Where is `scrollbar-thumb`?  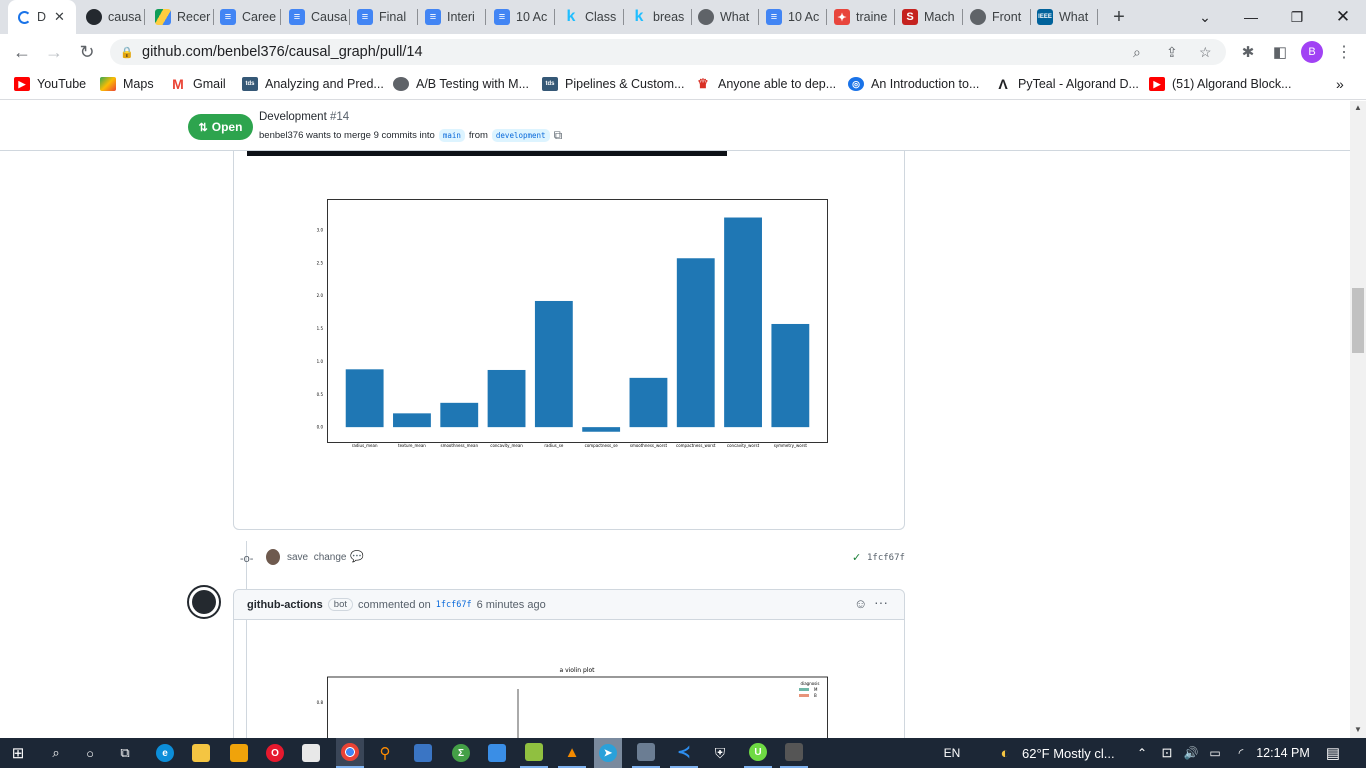 scrollbar-thumb is located at coordinates (1358, 320).